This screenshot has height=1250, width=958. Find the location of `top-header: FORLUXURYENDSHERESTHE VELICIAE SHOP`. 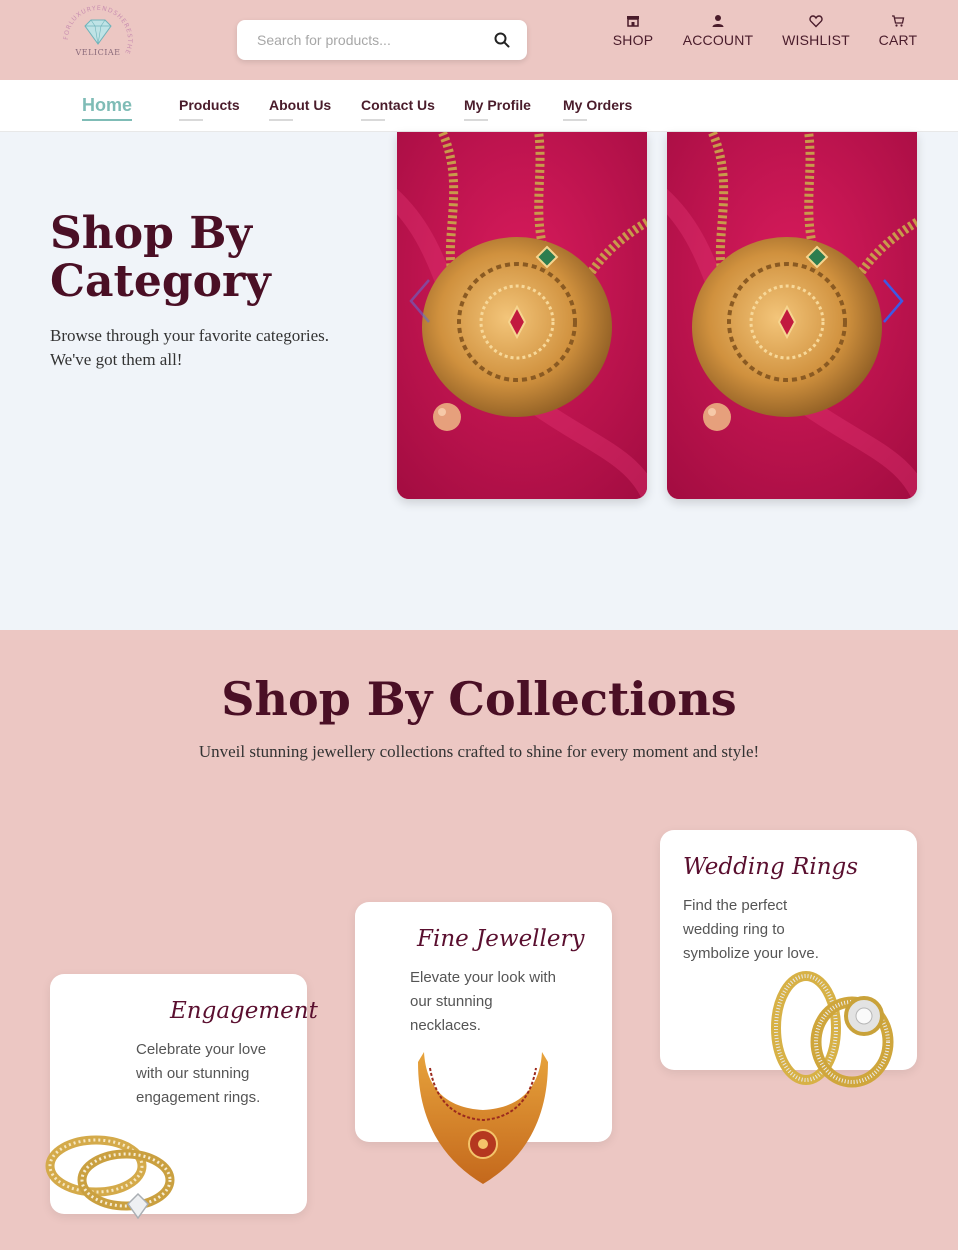

top-header: FORLUXURYENDSHERESTHE VELICIAE SHOP is located at coordinates (479, 40).